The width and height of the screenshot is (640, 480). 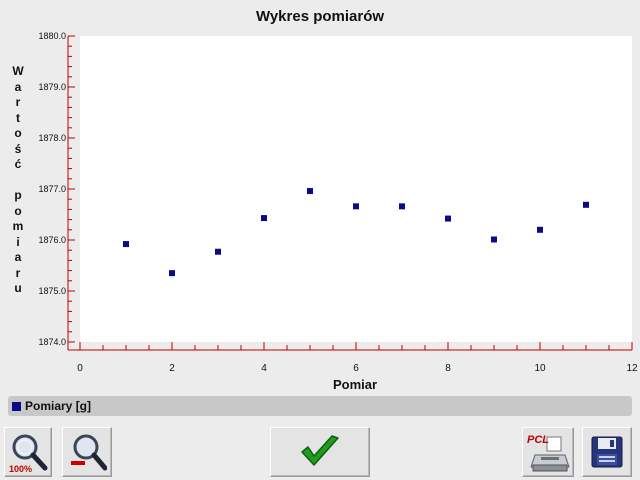 I want to click on save-button, so click(x=607, y=452).